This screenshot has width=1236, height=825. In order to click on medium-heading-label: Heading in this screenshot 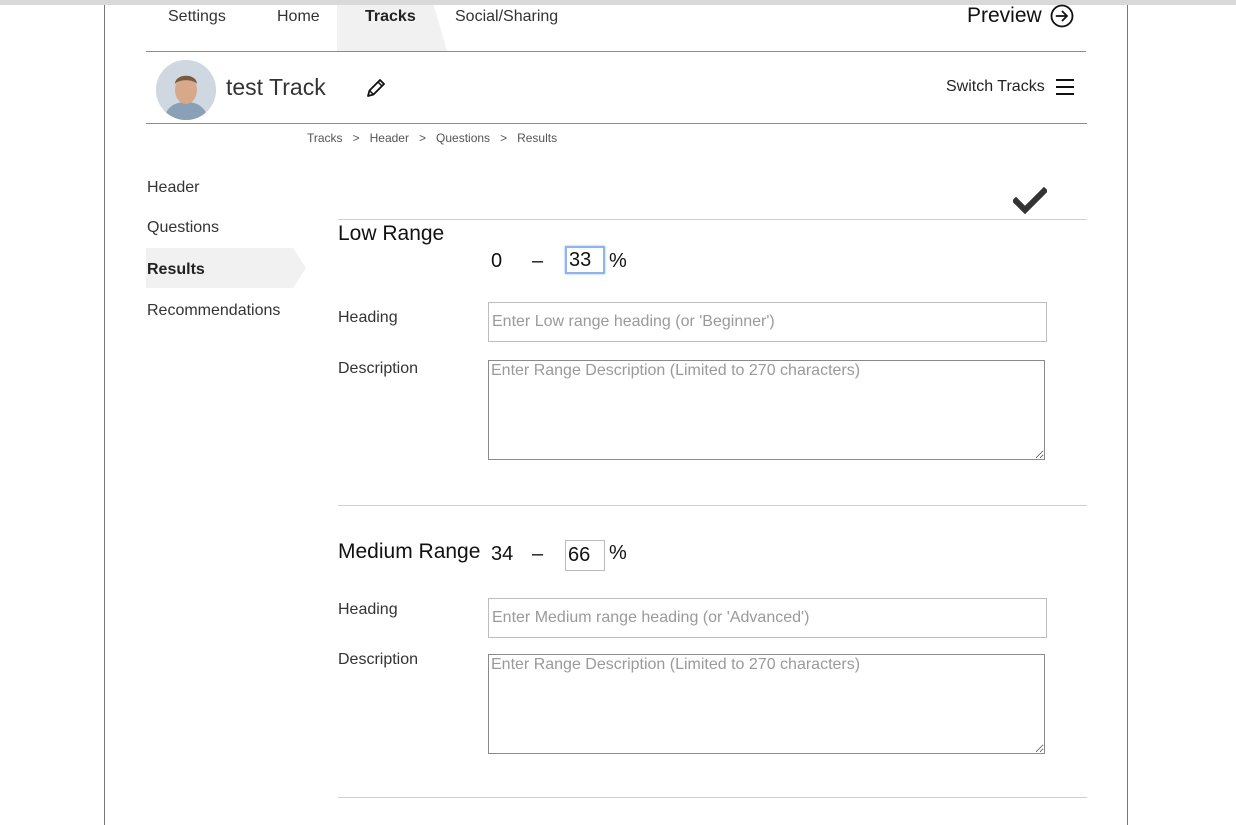, I will do `click(368, 609)`.